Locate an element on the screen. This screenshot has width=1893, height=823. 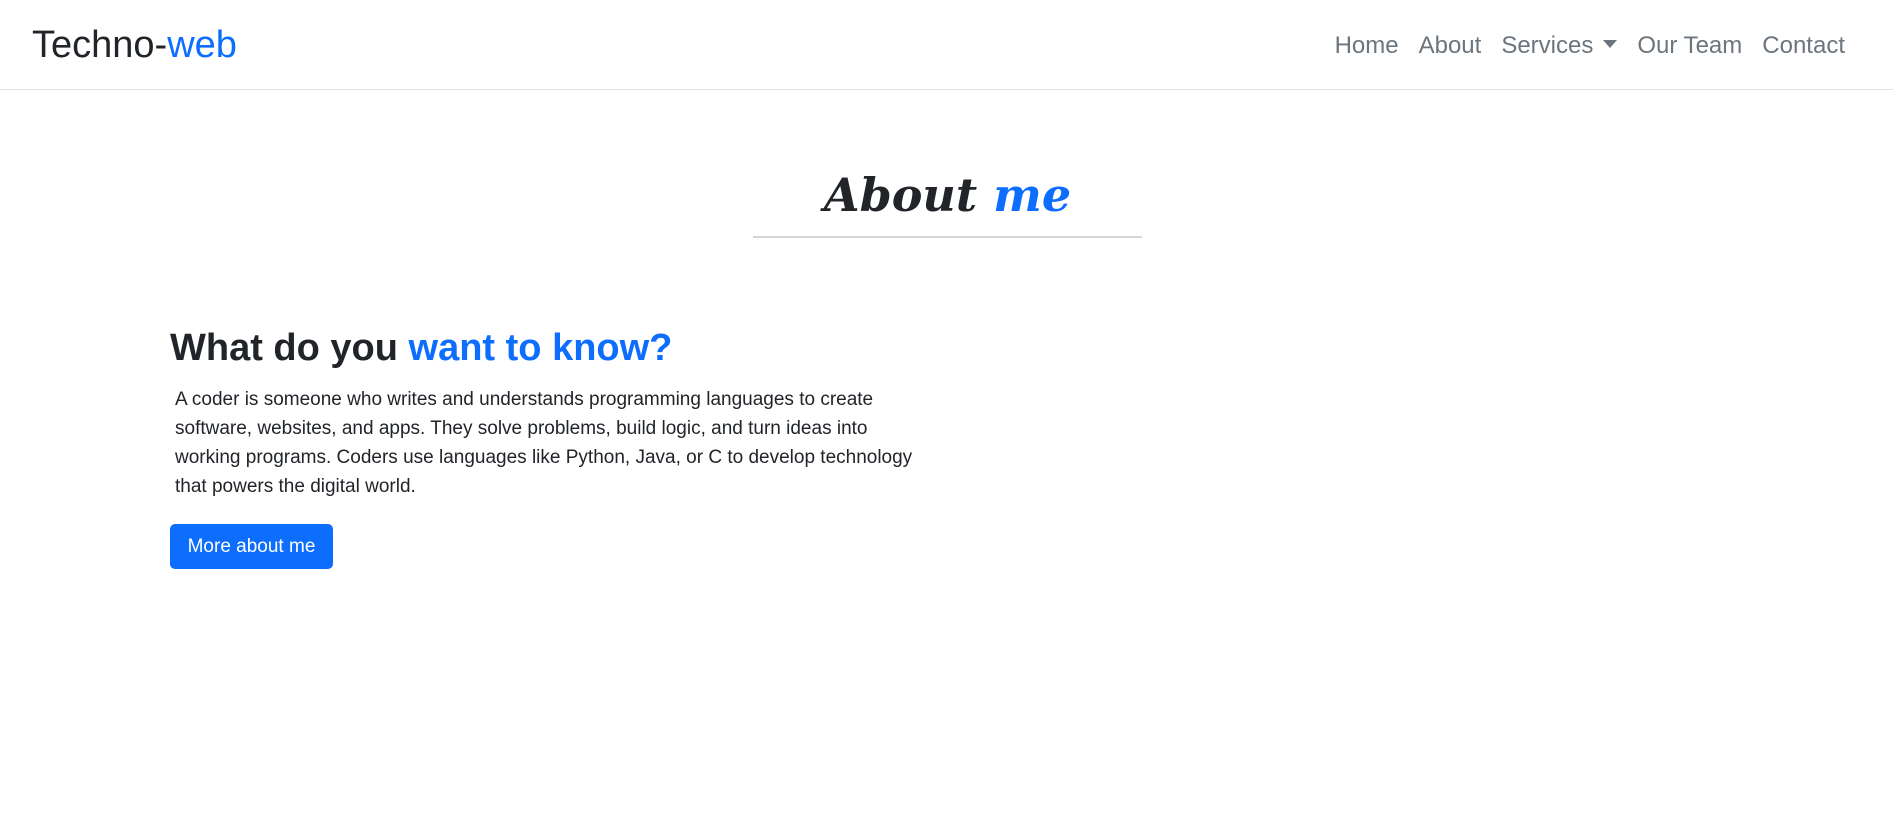
about-heading: What do you want to know? is located at coordinates (421, 348).